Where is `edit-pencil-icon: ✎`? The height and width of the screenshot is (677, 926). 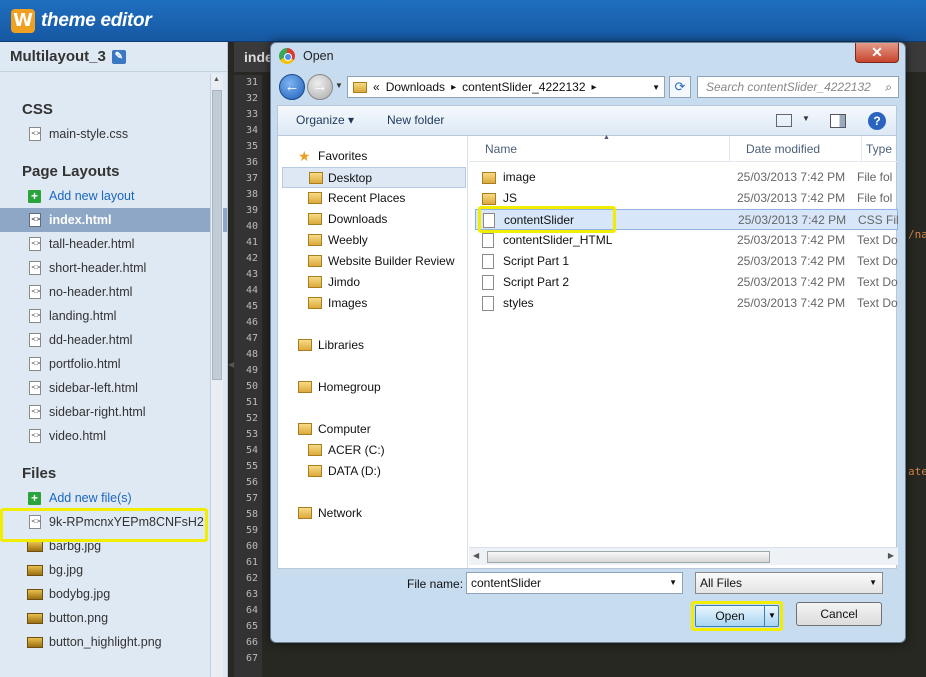
edit-pencil-icon: ✎ is located at coordinates (118, 56).